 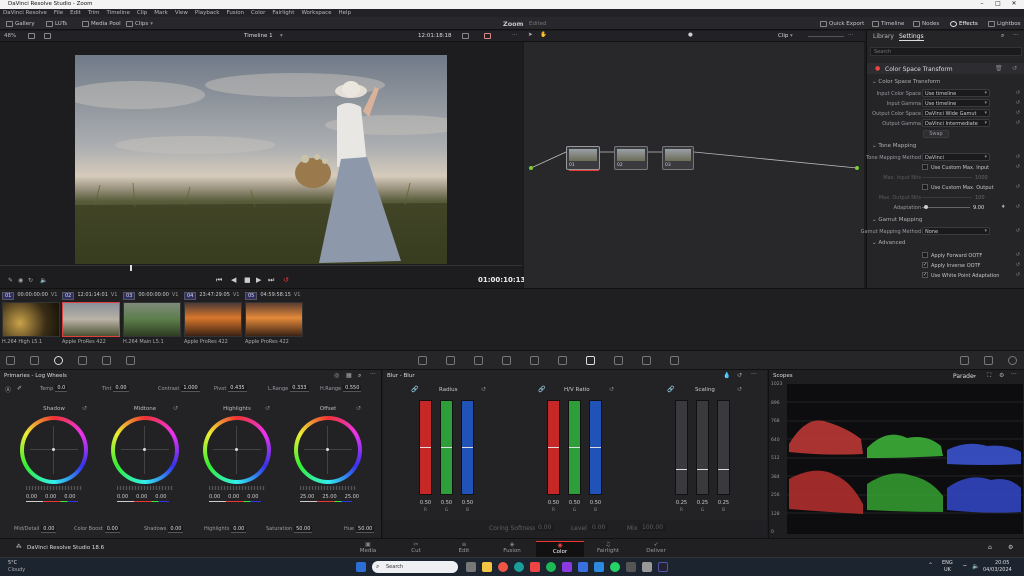 What do you see at coordinates (1014, 68) in the screenshot?
I see `reset-effect-icon: ↺` at bounding box center [1014, 68].